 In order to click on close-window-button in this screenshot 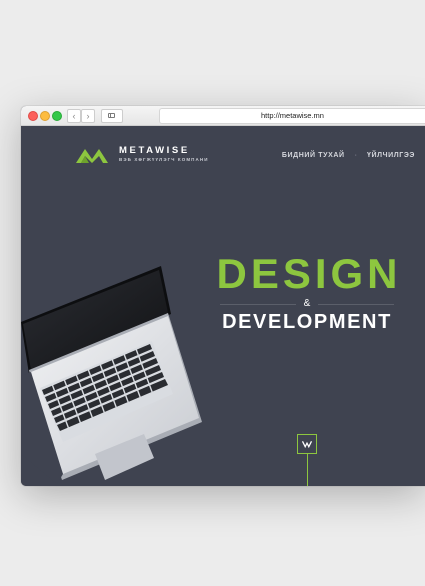, I will do `click(33, 116)`.